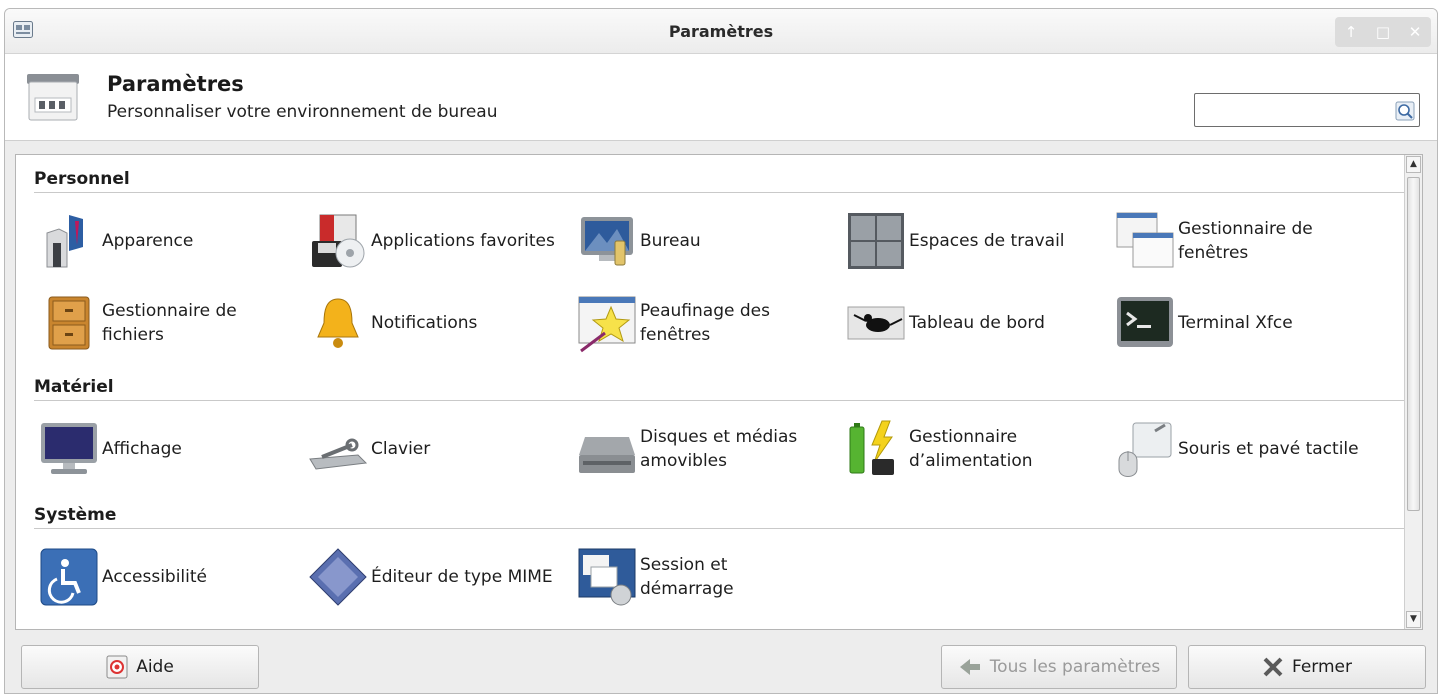 The image size is (1443, 694). I want to click on panel-icon, so click(876, 323).